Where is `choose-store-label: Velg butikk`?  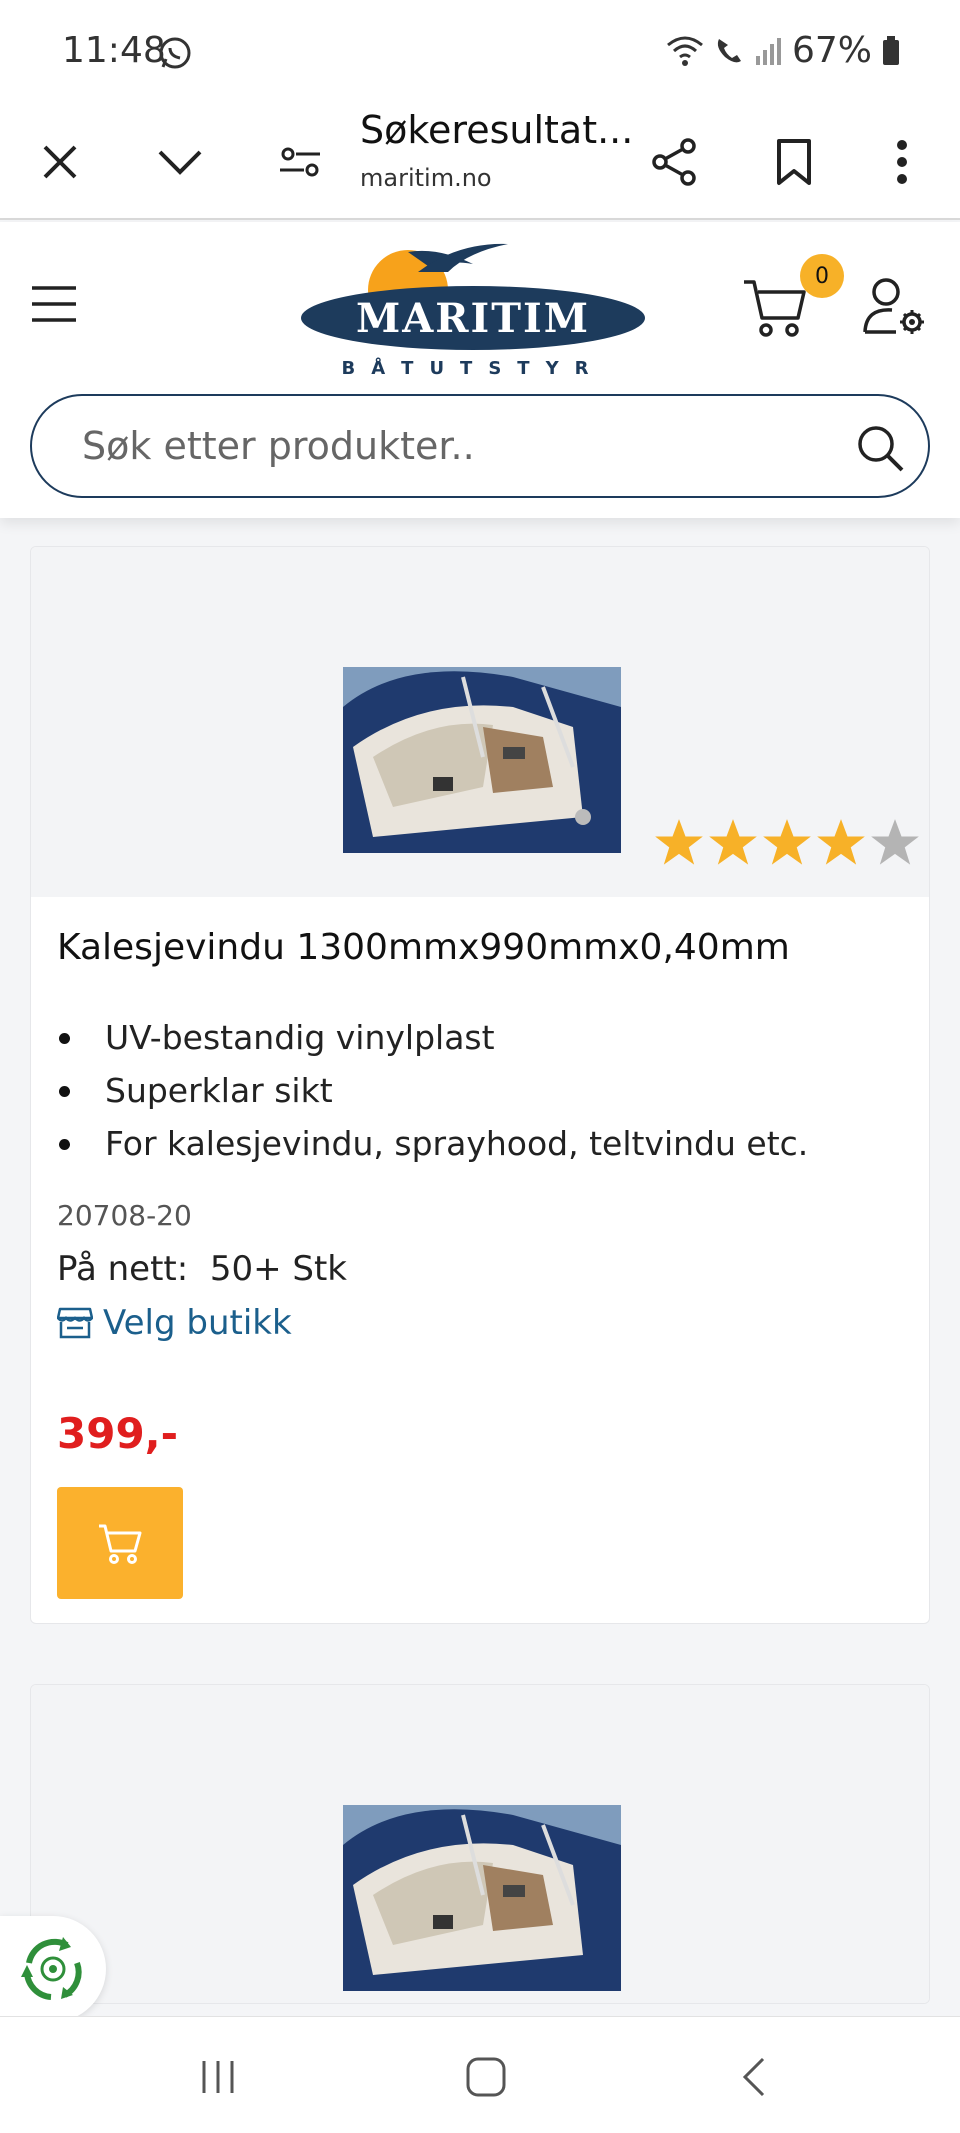 choose-store-label: Velg butikk is located at coordinates (197, 1323).